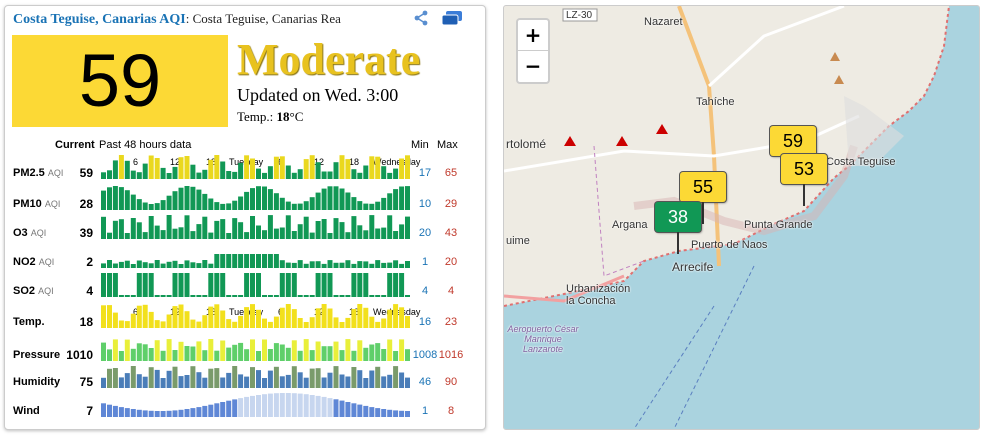  What do you see at coordinates (715, 102) in the screenshot?
I see `place-label: Tahíche` at bounding box center [715, 102].